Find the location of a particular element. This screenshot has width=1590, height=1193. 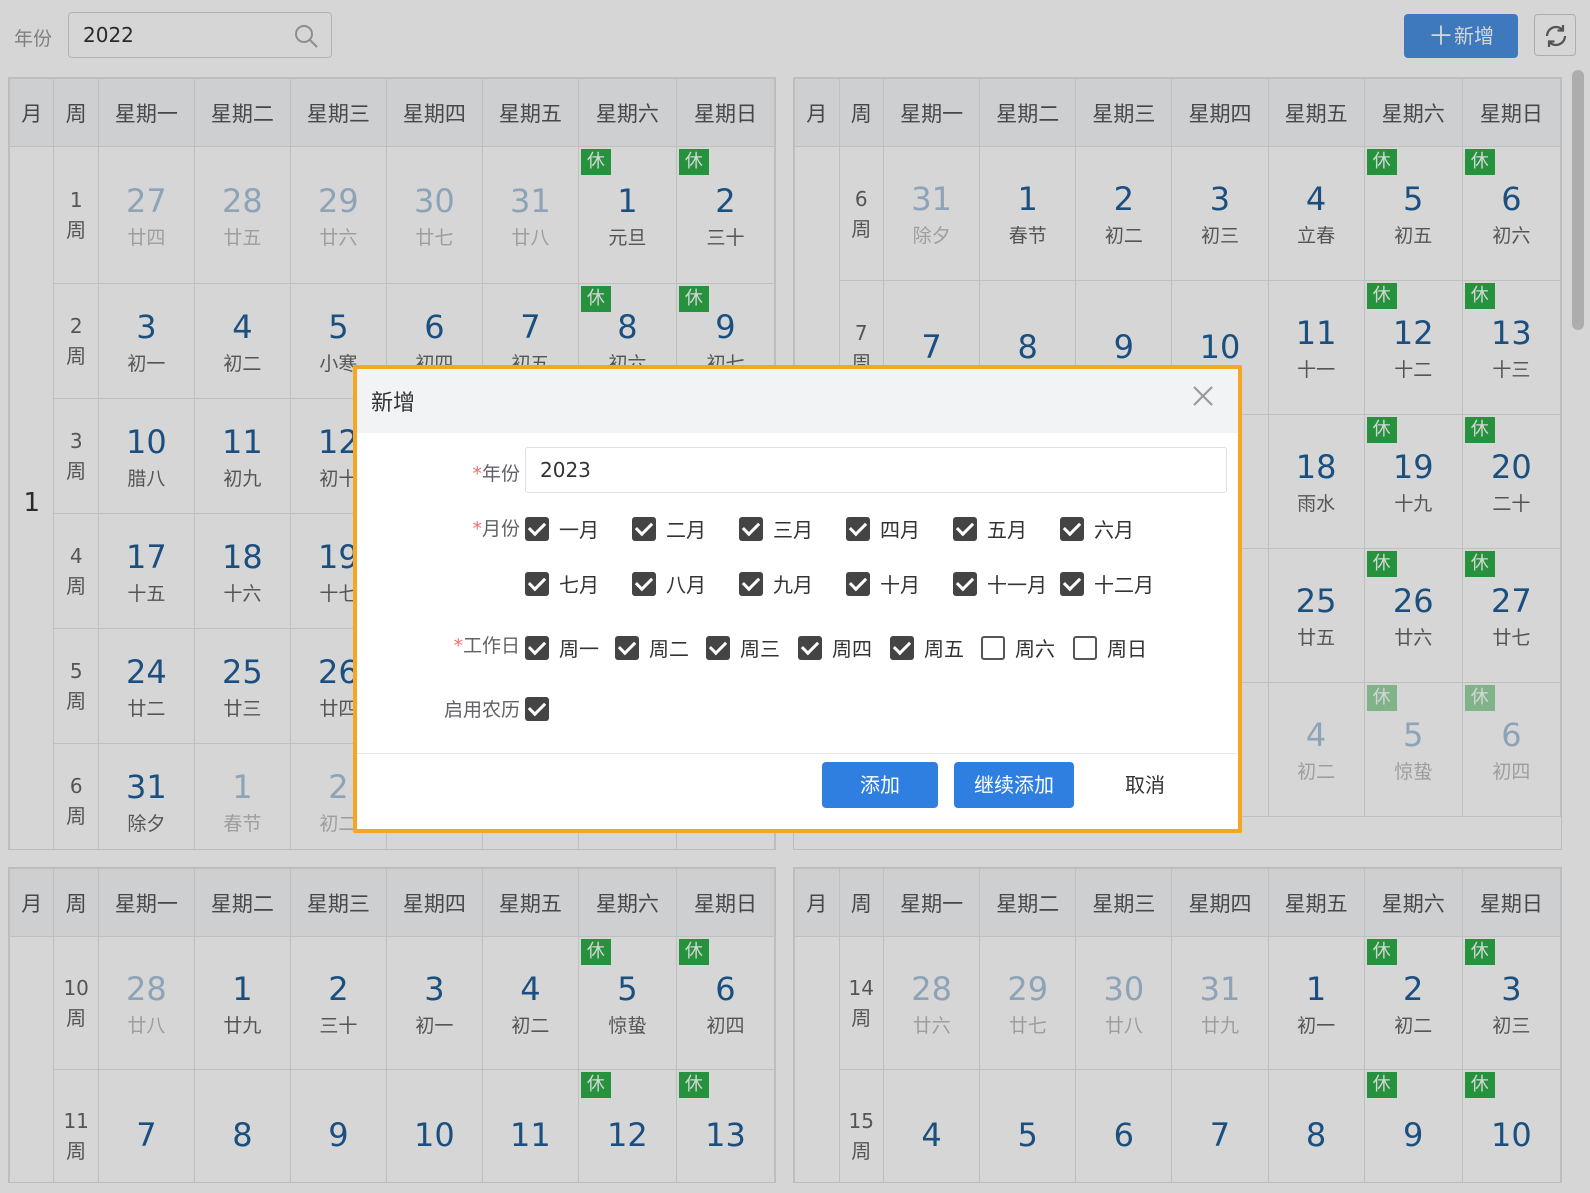

checkbox-label: 八月 is located at coordinates (686, 585).